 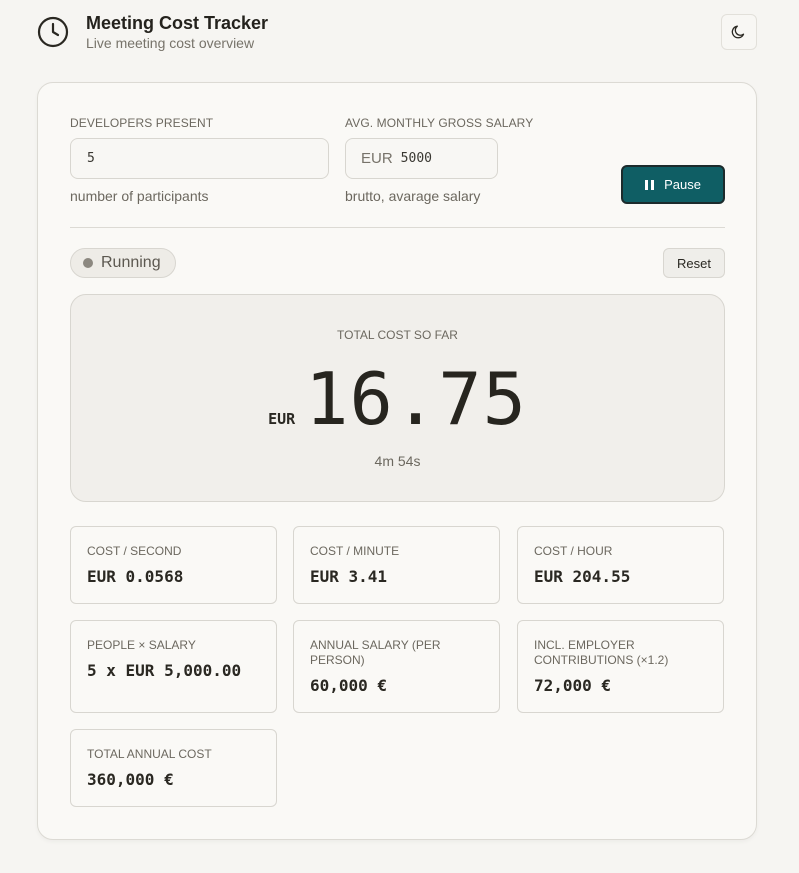 I want to click on developers-helper: number of participants, so click(x=139, y=196).